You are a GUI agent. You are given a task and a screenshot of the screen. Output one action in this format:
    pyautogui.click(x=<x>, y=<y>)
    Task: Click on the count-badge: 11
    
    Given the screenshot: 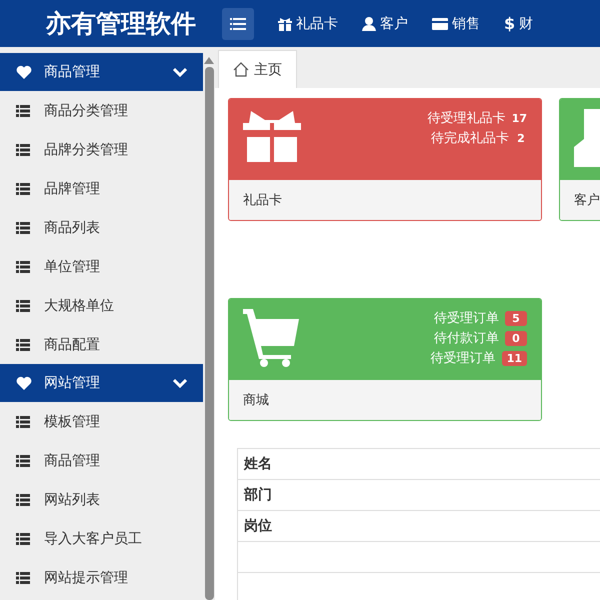 What is the action you would take?
    pyautogui.click(x=514, y=358)
    